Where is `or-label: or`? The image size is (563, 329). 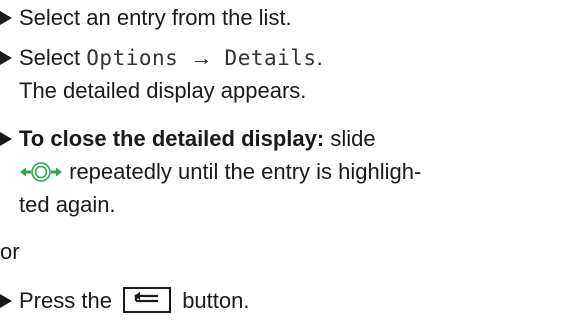
or-label: or is located at coordinates (10, 251).